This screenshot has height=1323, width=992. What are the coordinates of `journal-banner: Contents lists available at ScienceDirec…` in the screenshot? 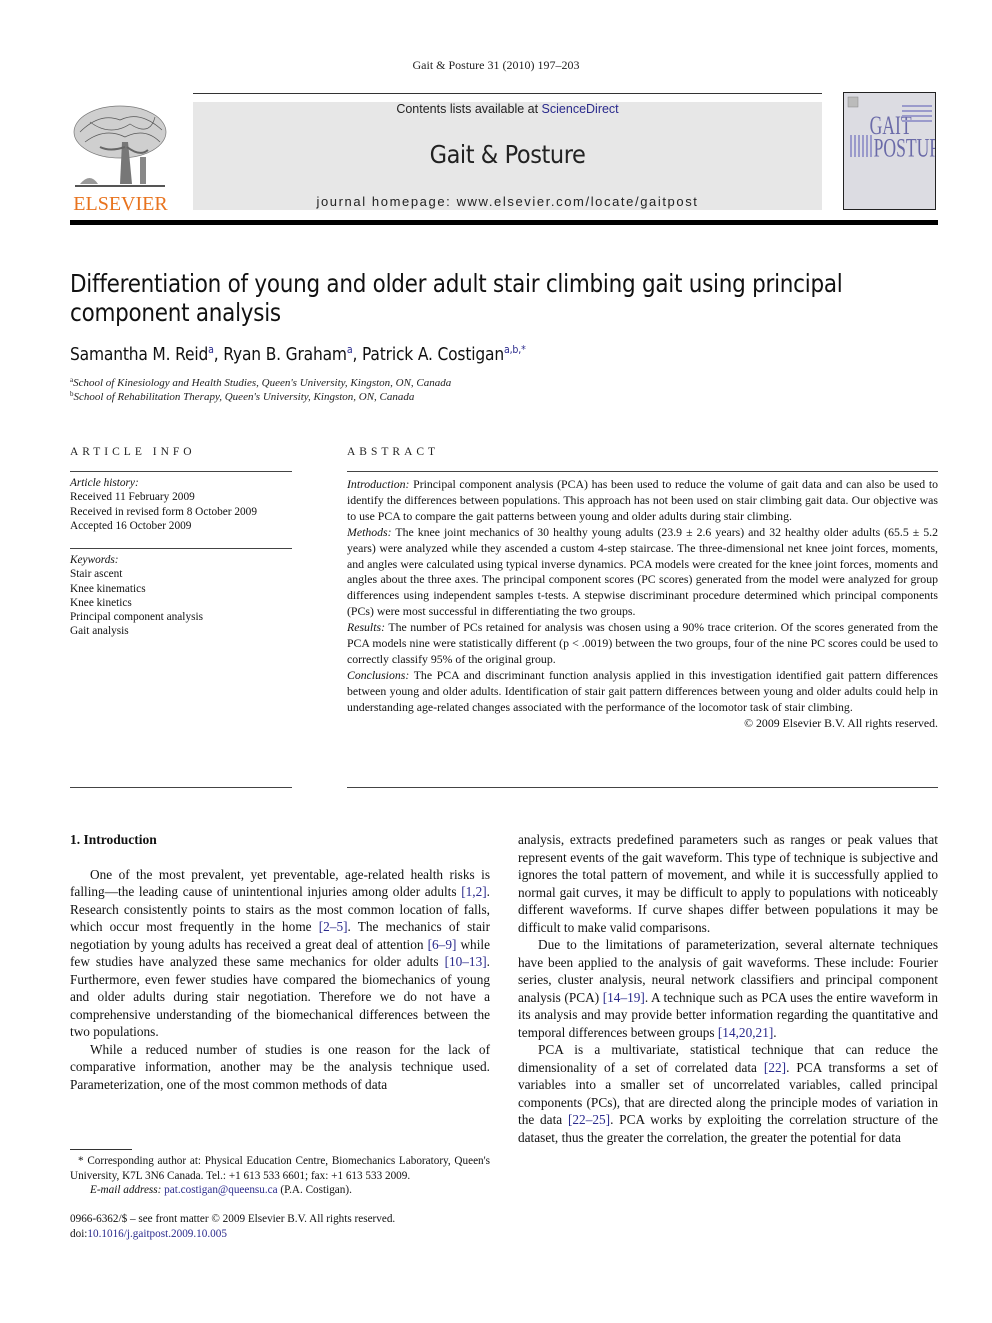 It's located at (507, 156).